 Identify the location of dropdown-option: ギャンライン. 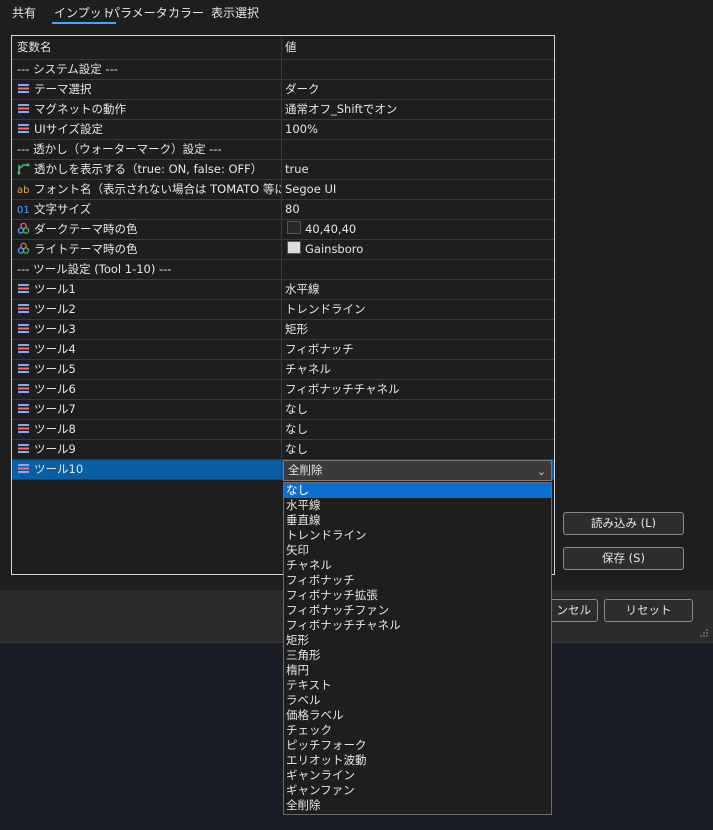
(417, 775).